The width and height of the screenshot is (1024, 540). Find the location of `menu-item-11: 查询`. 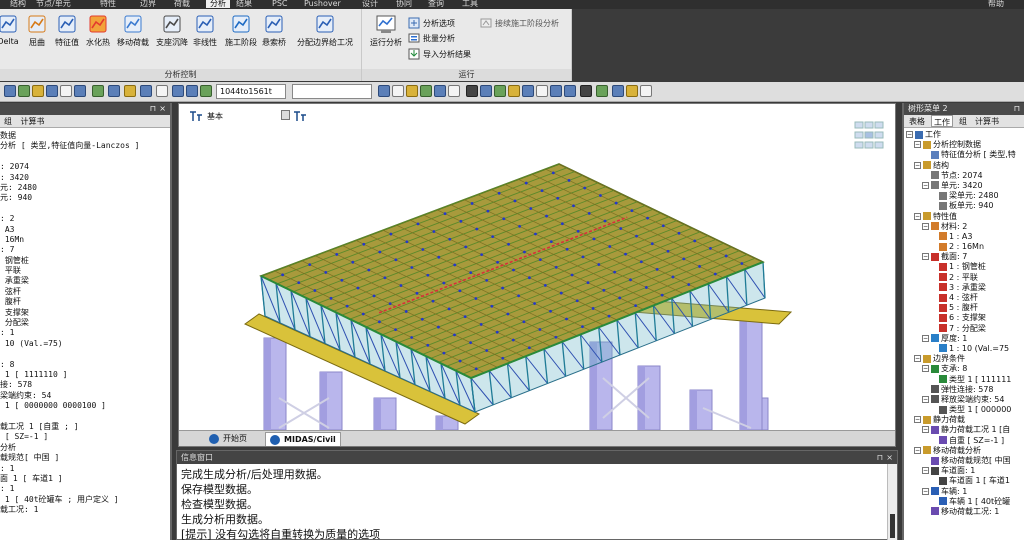

menu-item-11: 查询 is located at coordinates (436, 4).